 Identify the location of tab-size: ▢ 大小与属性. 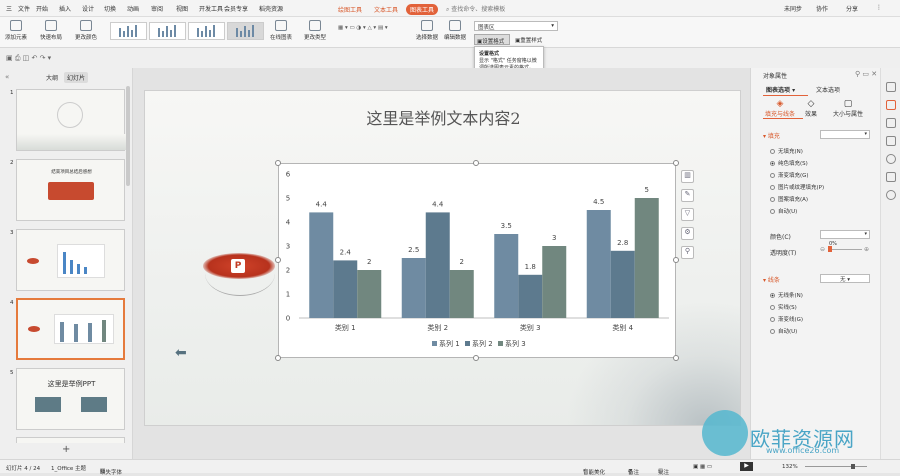
(848, 108).